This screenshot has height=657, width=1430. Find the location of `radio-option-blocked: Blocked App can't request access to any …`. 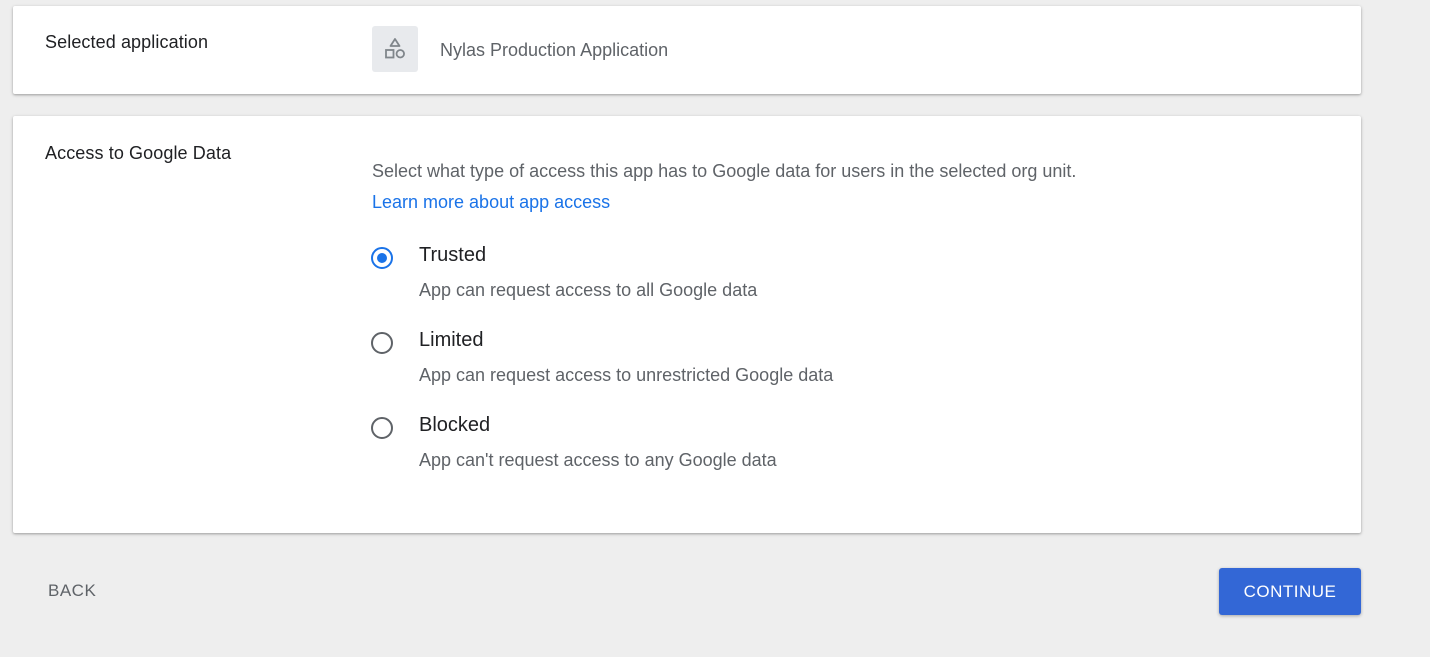

radio-option-blocked: Blocked App can't request access to any … is located at coordinates (671, 446).